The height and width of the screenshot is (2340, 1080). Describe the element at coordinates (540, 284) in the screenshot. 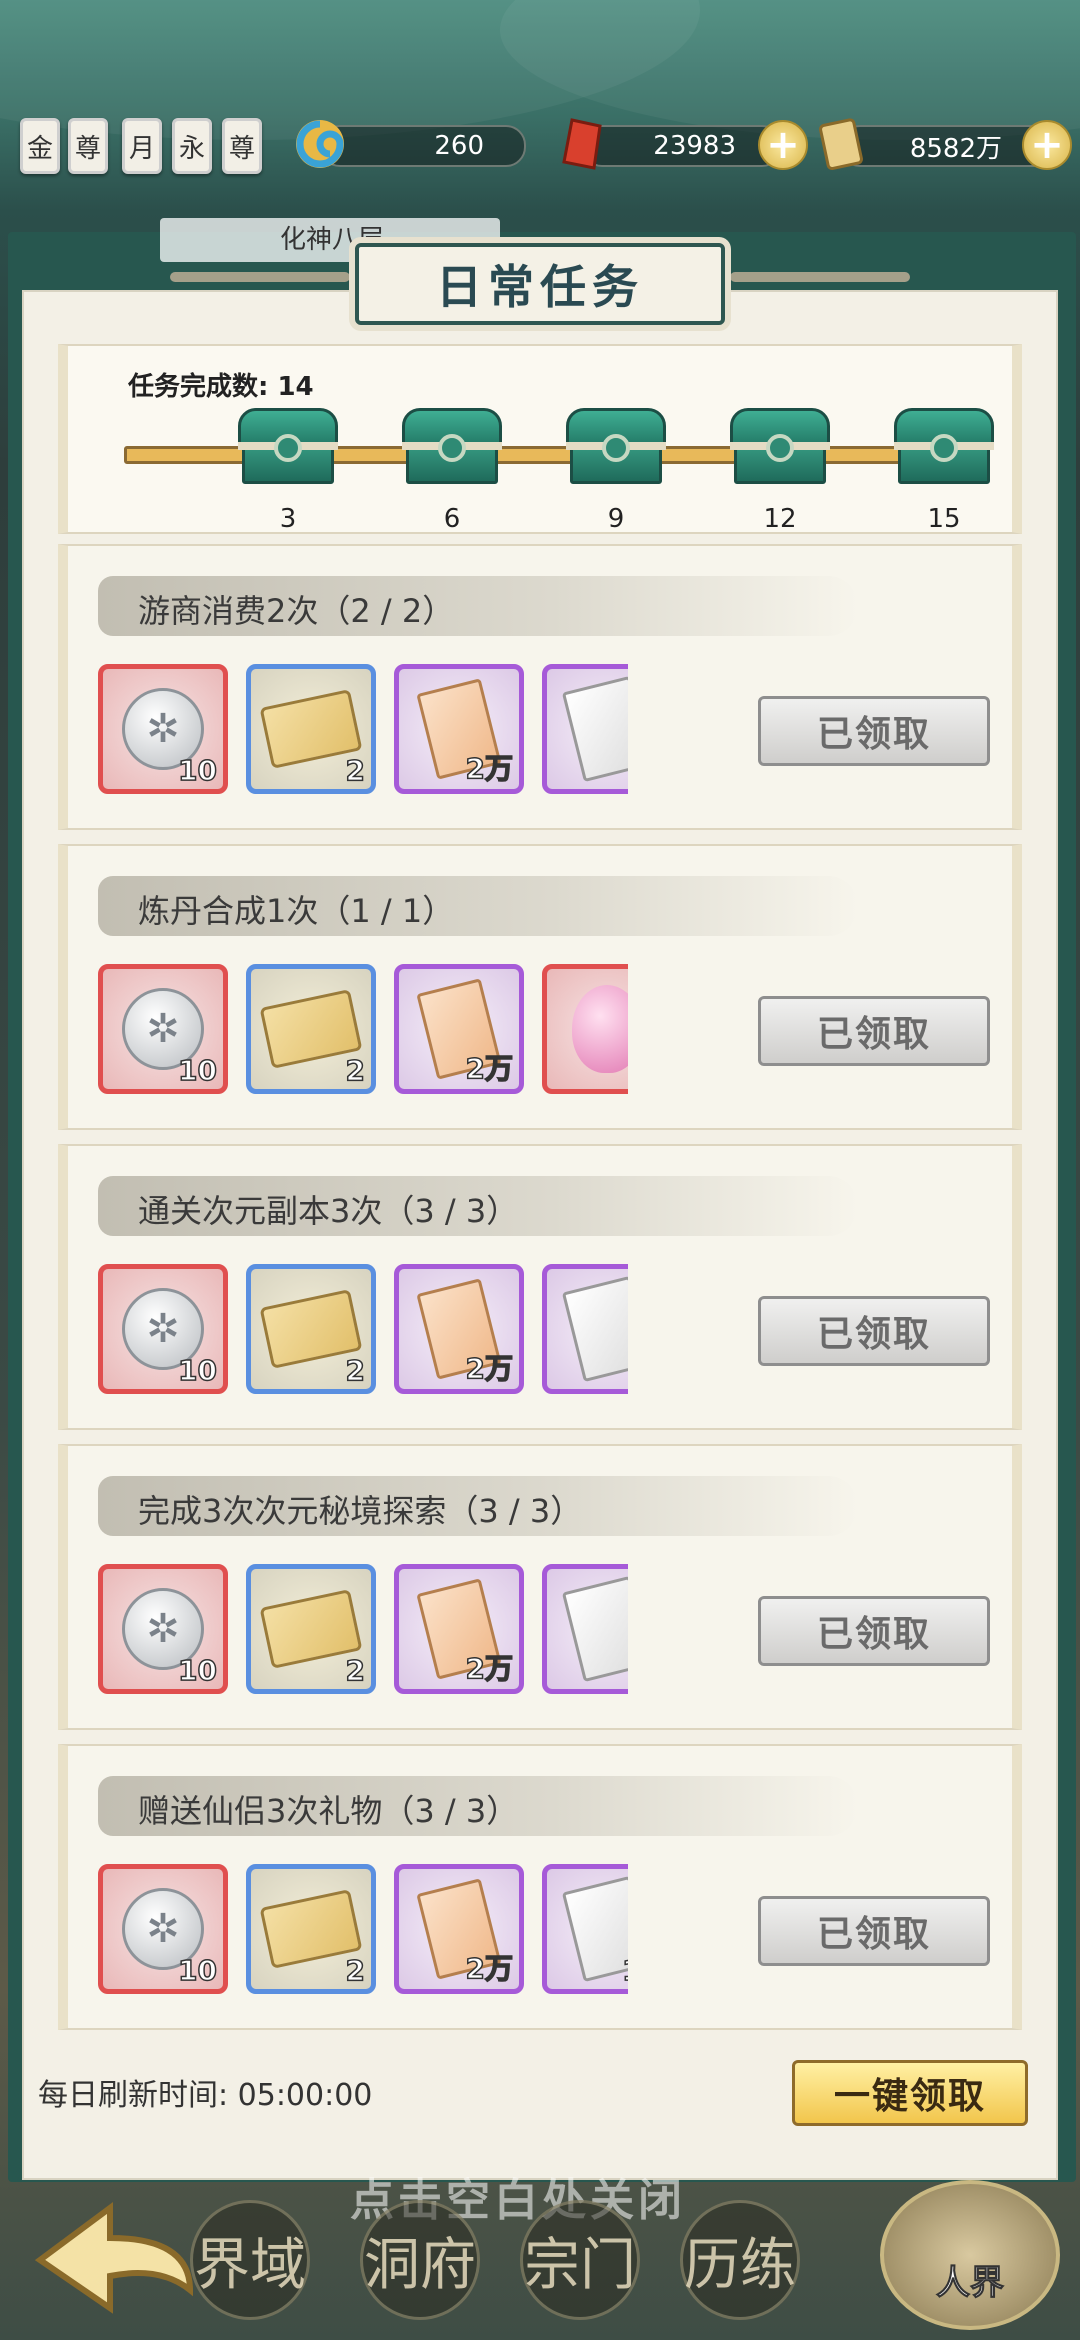

I see `panel-title: 日常任务` at that location.